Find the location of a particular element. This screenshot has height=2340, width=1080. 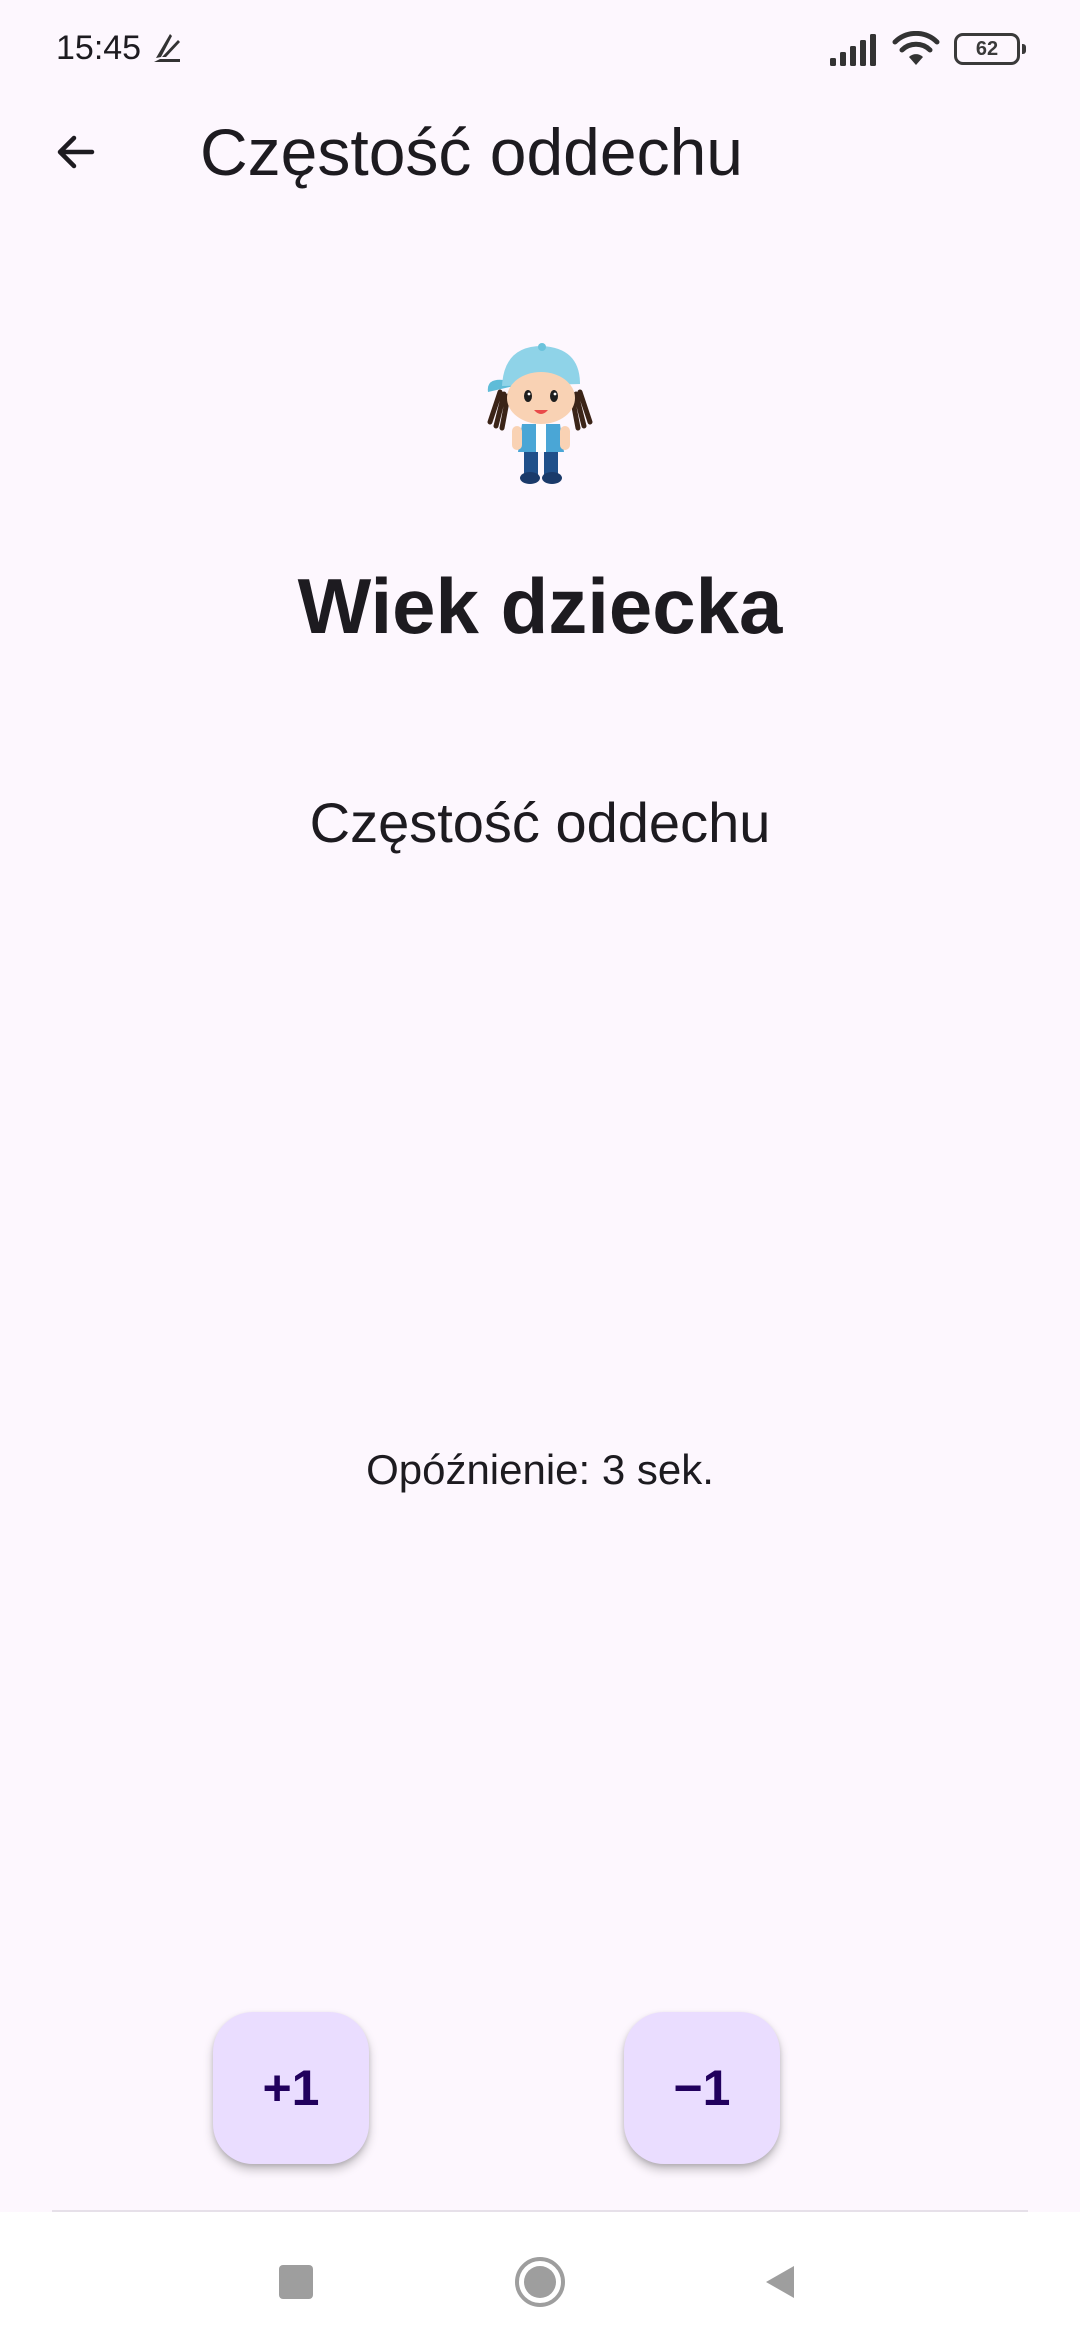

signal-icon is located at coordinates (853, 50).